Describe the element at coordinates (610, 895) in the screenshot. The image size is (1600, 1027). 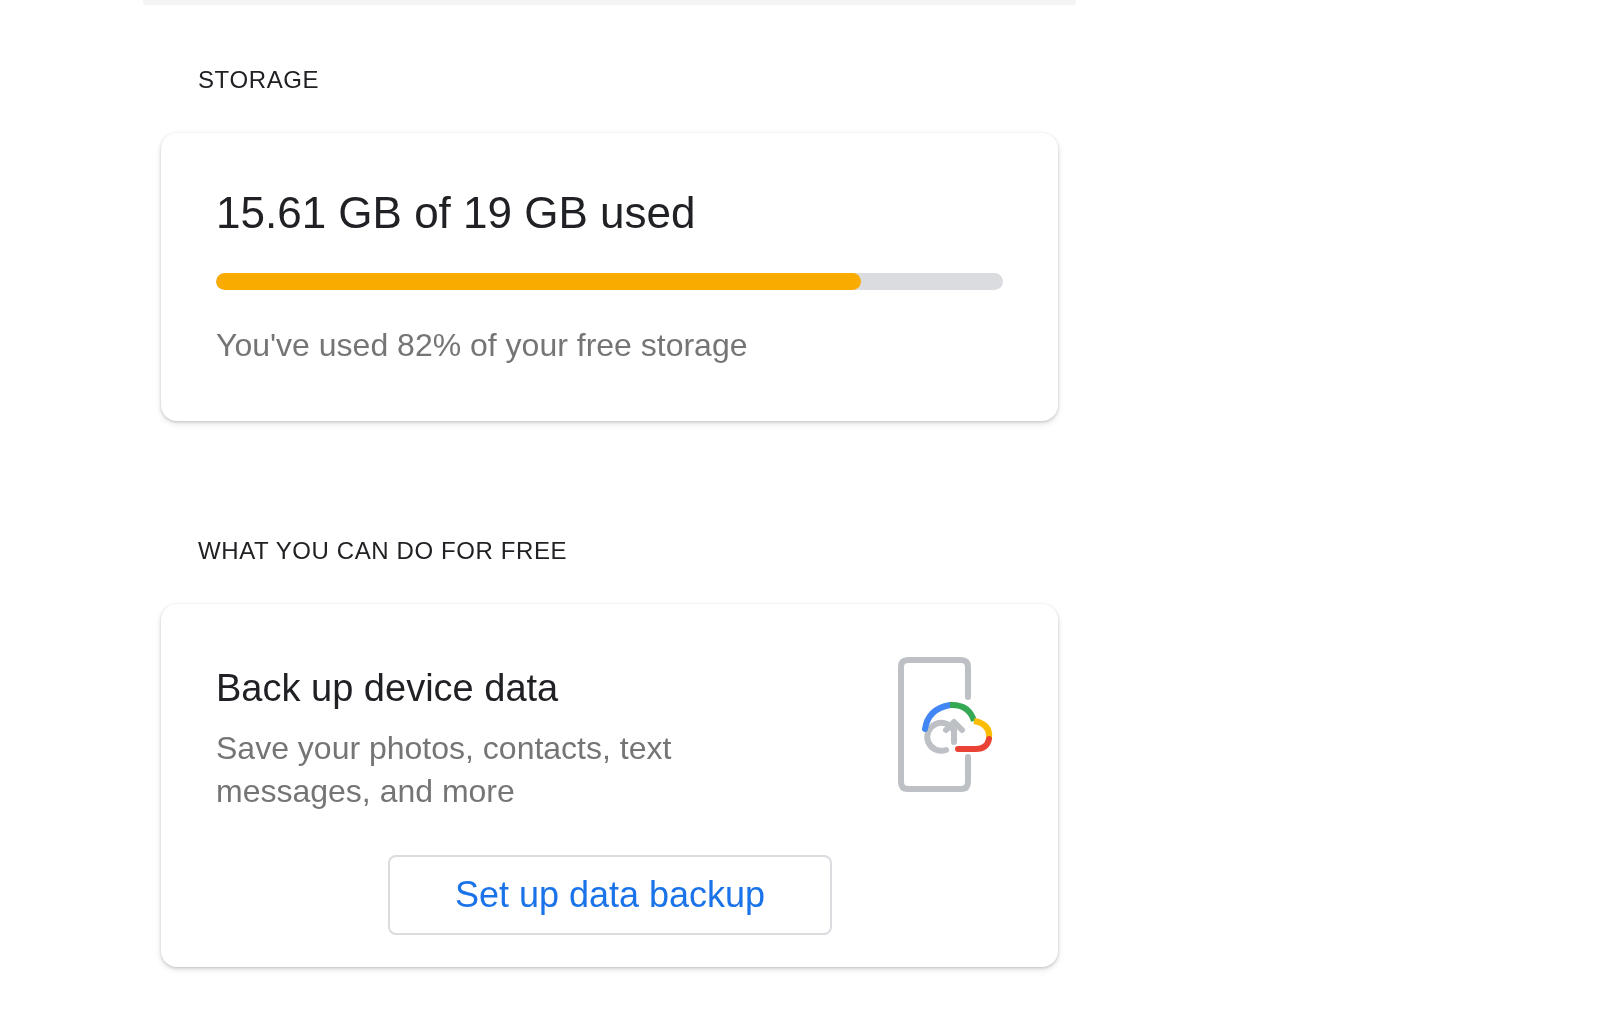
I see `setup-backup-button: Set up data backup` at that location.